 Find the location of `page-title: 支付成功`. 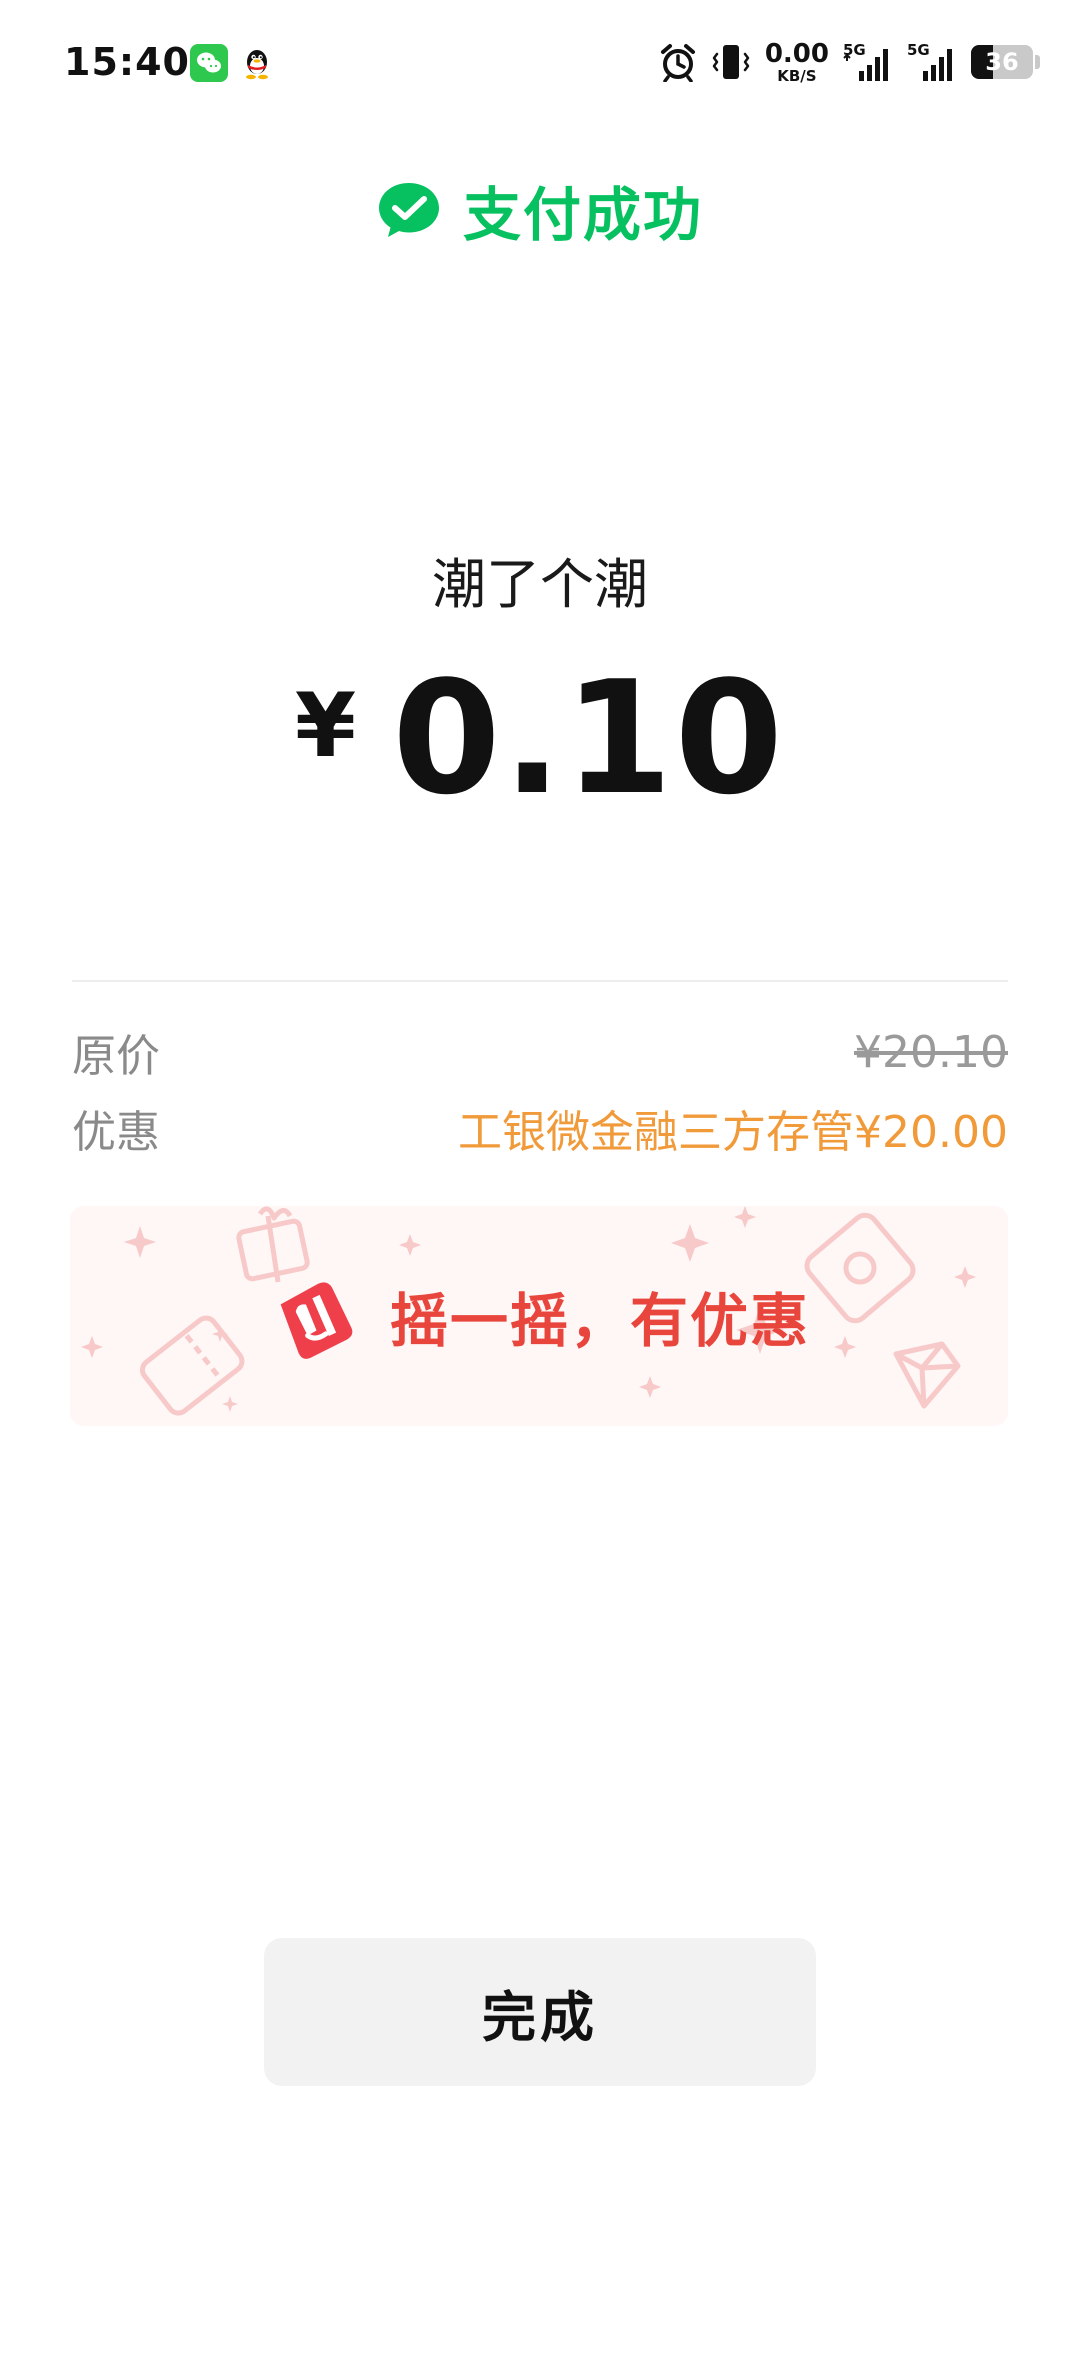

page-title: 支付成功 is located at coordinates (582, 215).